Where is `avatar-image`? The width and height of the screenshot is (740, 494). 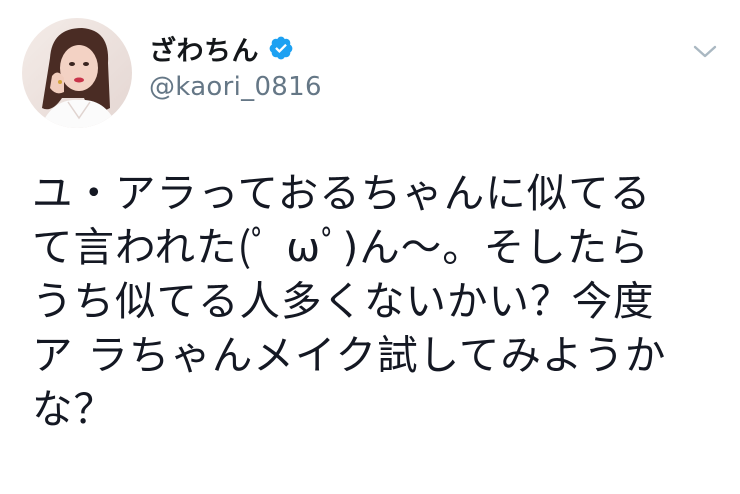 avatar-image is located at coordinates (77, 73).